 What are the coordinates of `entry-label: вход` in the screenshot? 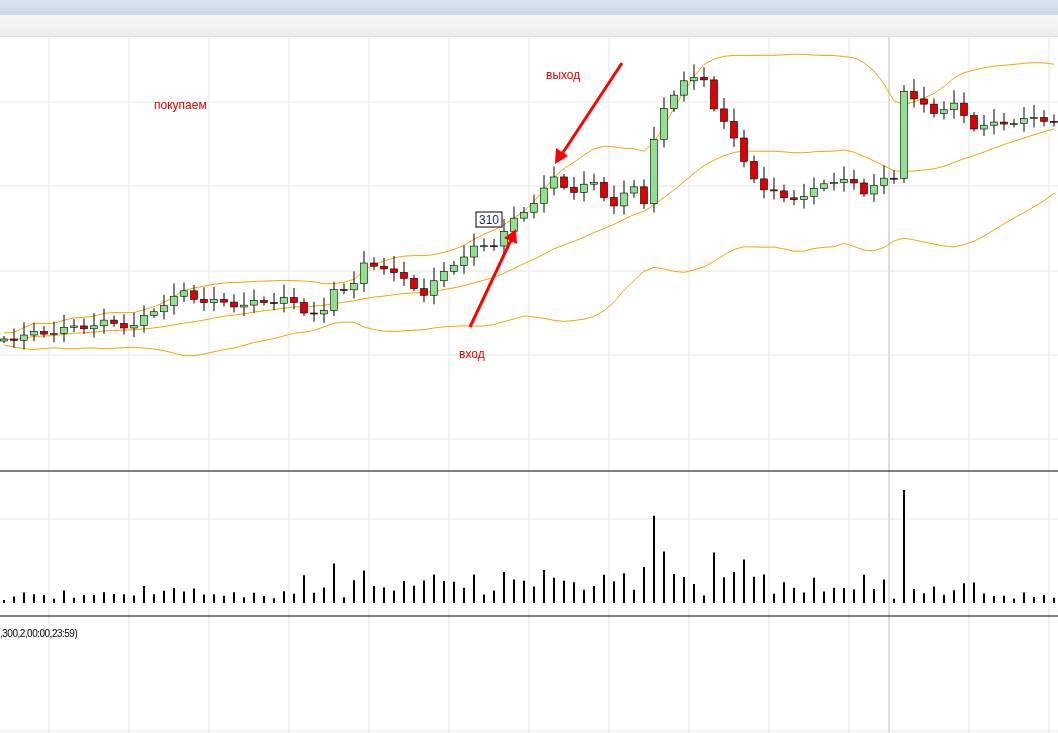 It's located at (472, 354).